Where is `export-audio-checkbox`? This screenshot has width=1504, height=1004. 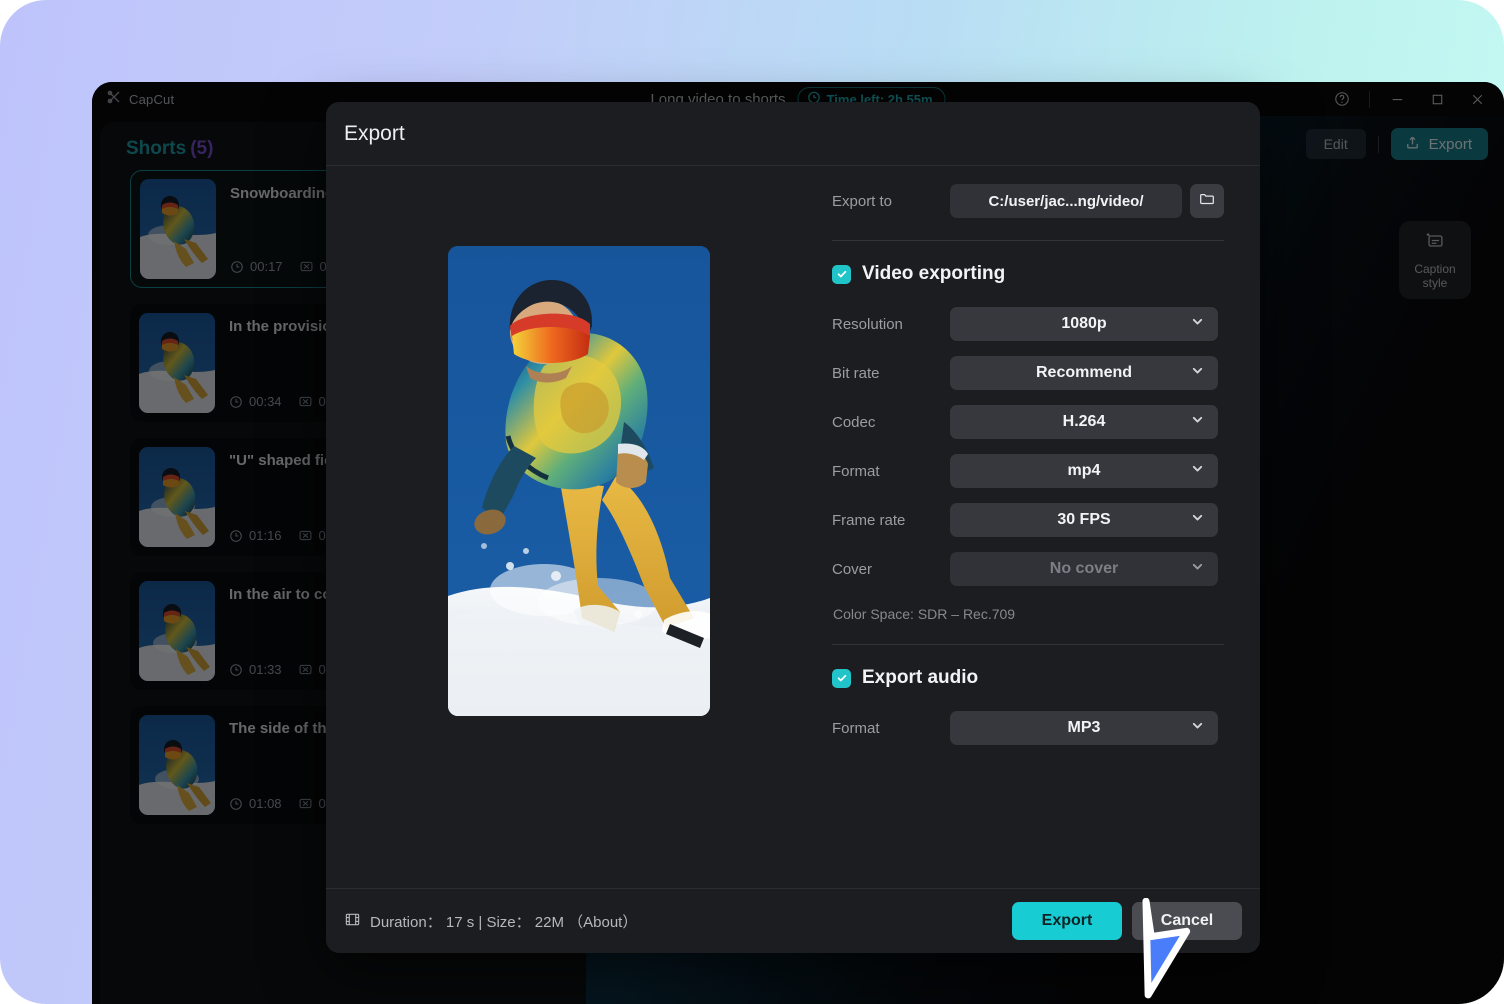 export-audio-checkbox is located at coordinates (841, 678).